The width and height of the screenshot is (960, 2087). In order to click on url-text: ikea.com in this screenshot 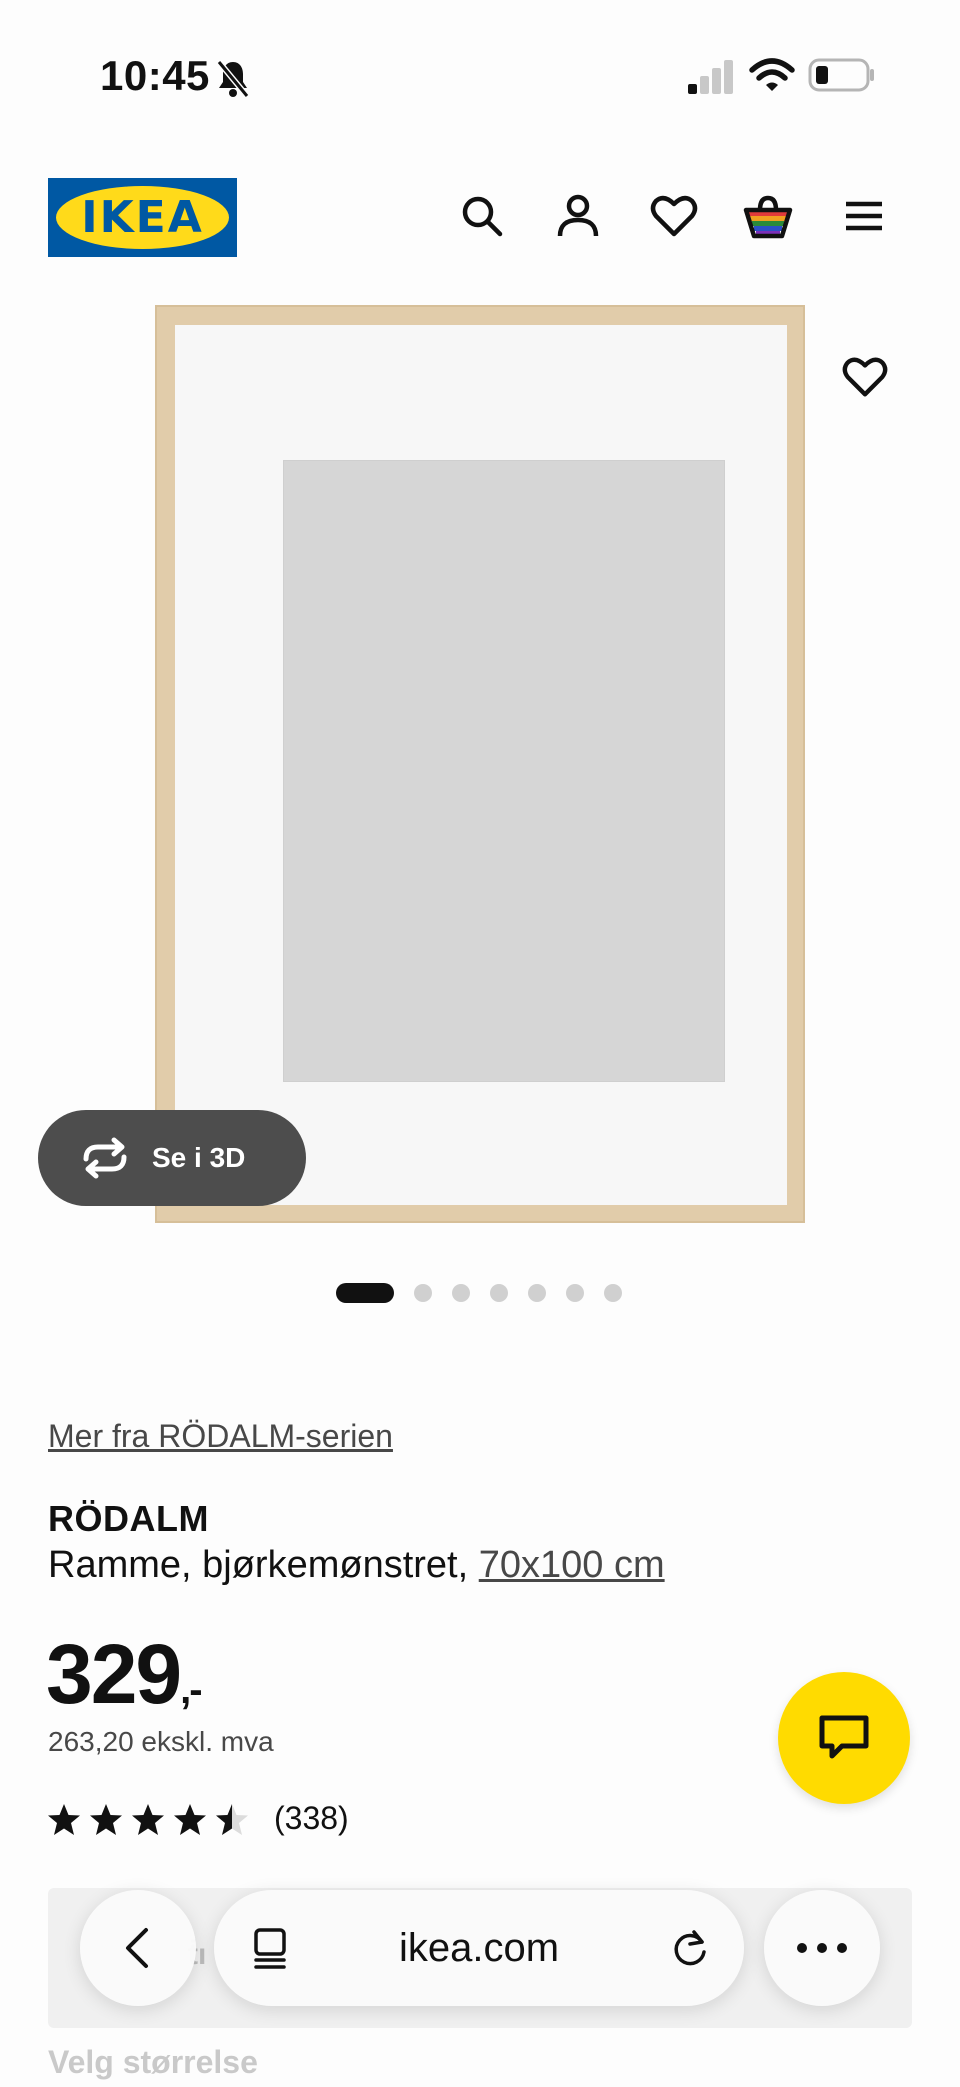, I will do `click(479, 1948)`.